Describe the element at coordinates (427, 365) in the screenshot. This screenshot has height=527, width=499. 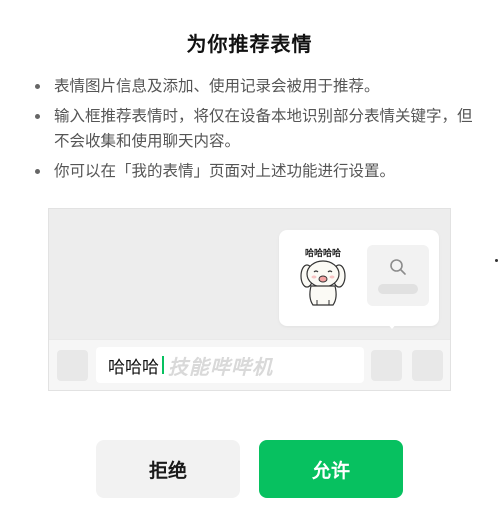
I see `plus-key-placeholder` at that location.